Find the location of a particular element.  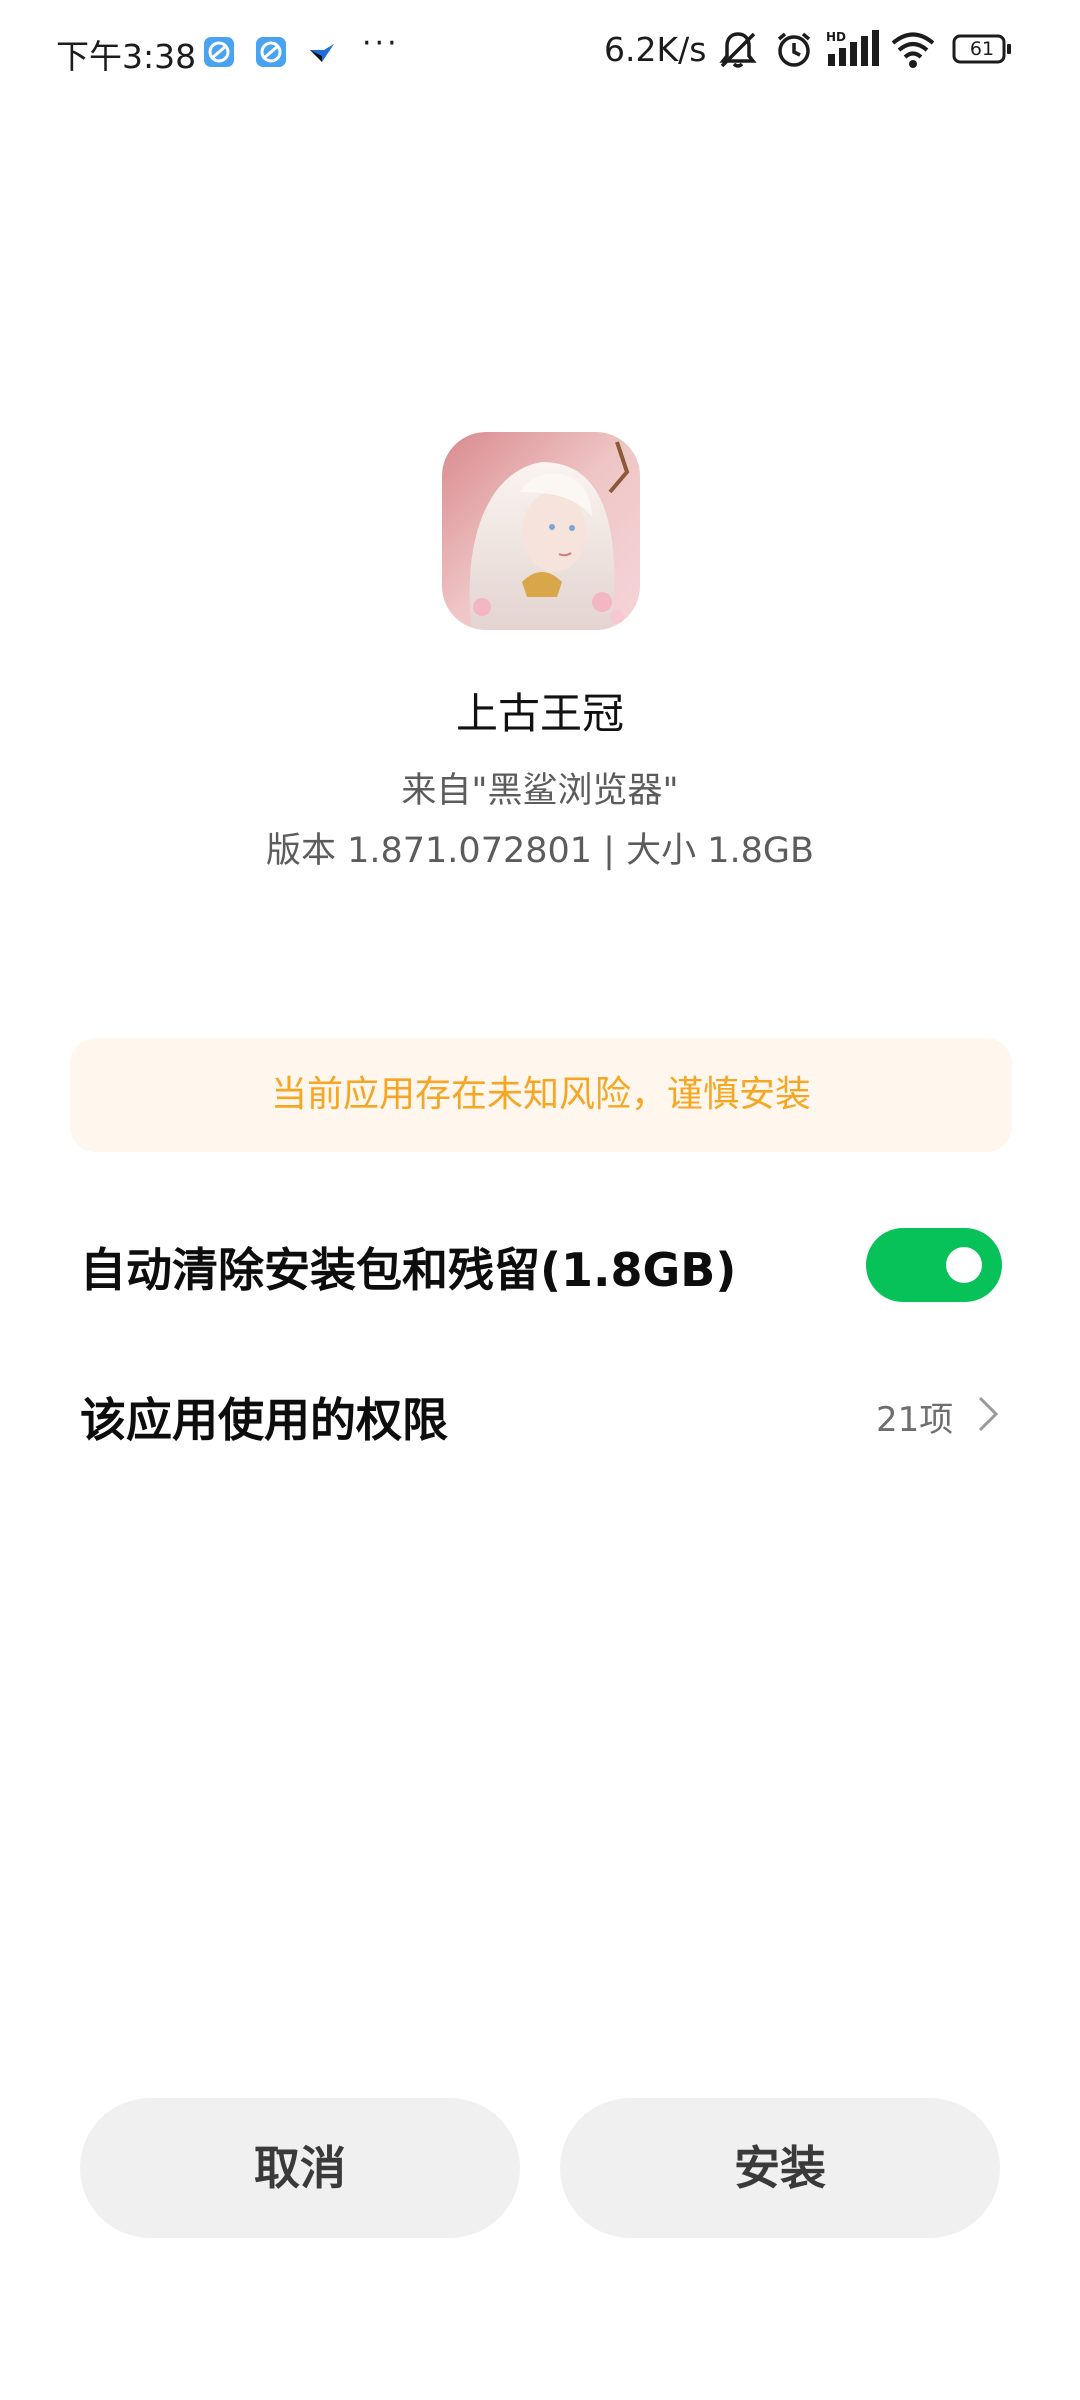

network-speed: 6.2K/s is located at coordinates (655, 49).